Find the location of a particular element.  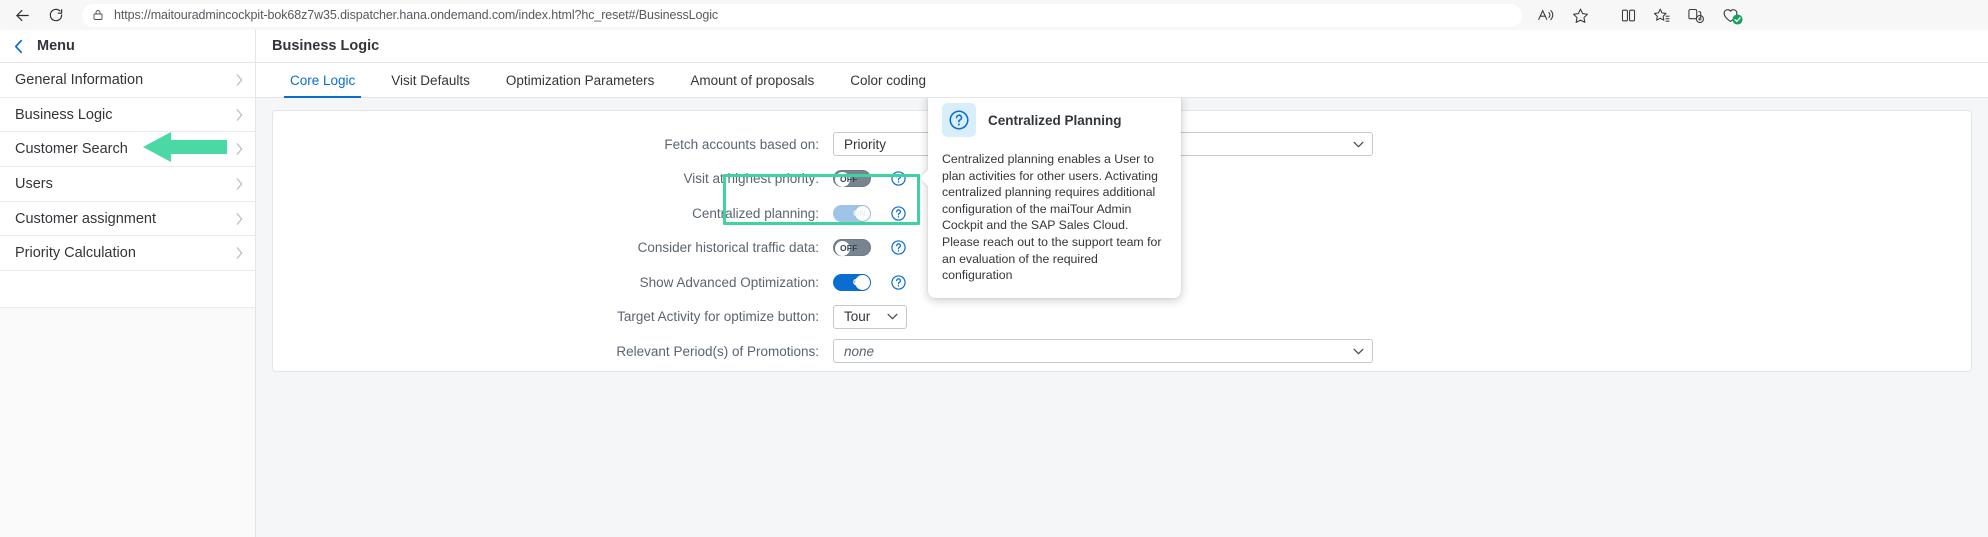

sidebar-item-customer-assignment: Customer assignment is located at coordinates (127, 219).